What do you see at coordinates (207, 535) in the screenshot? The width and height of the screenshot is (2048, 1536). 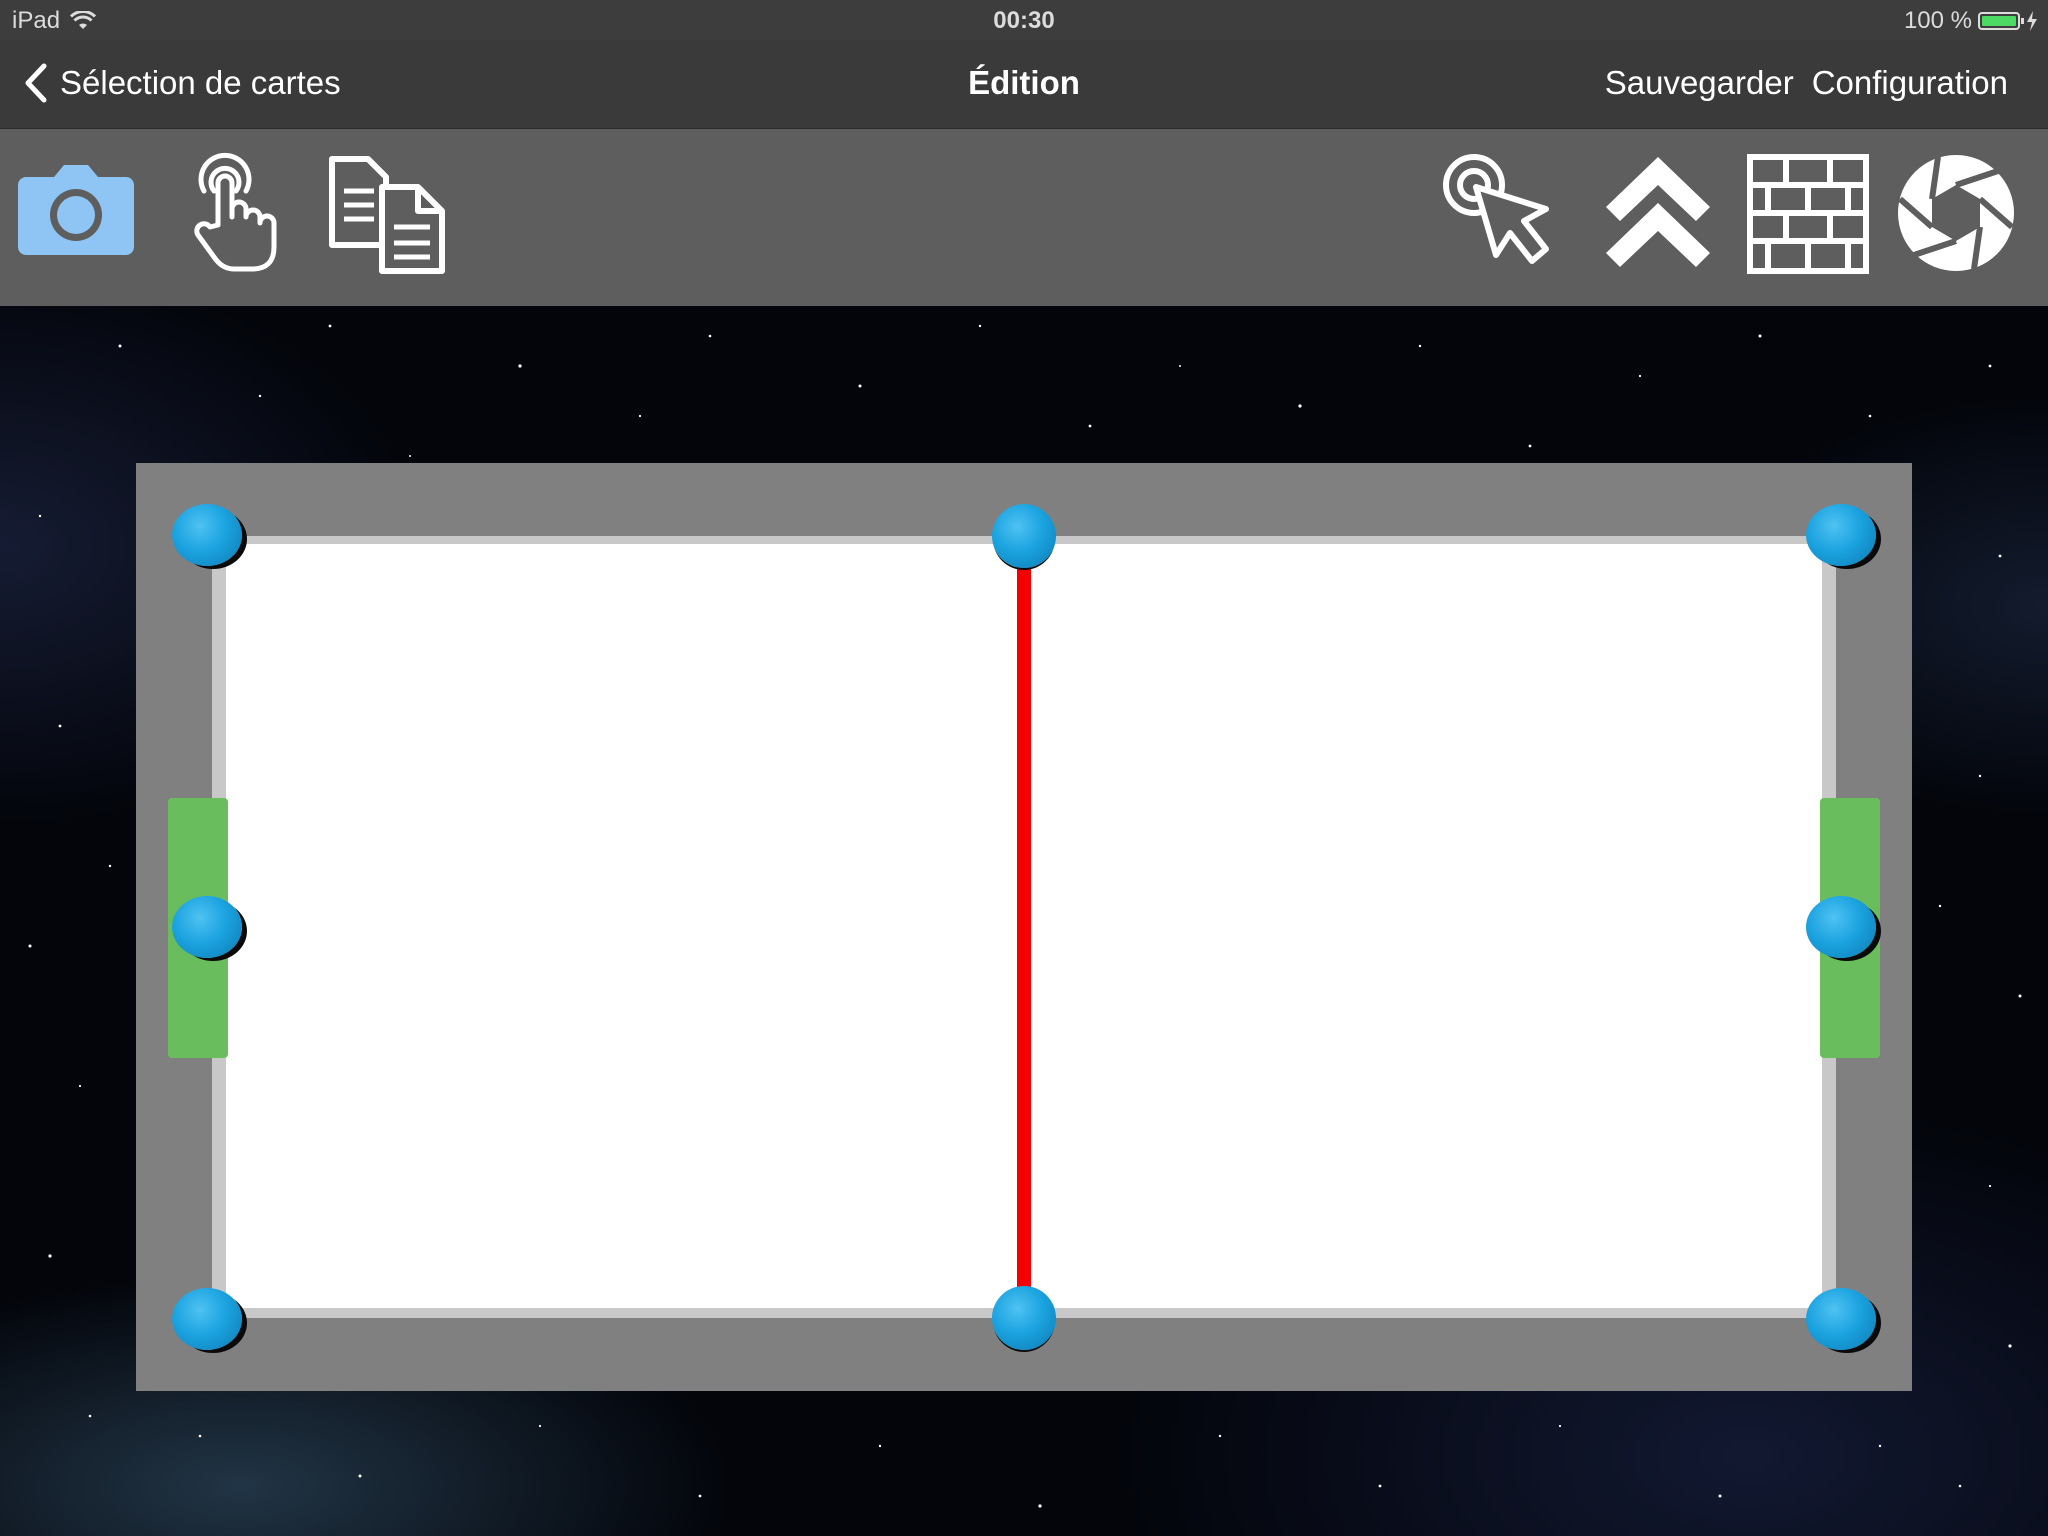 I see `handle-top-left` at bounding box center [207, 535].